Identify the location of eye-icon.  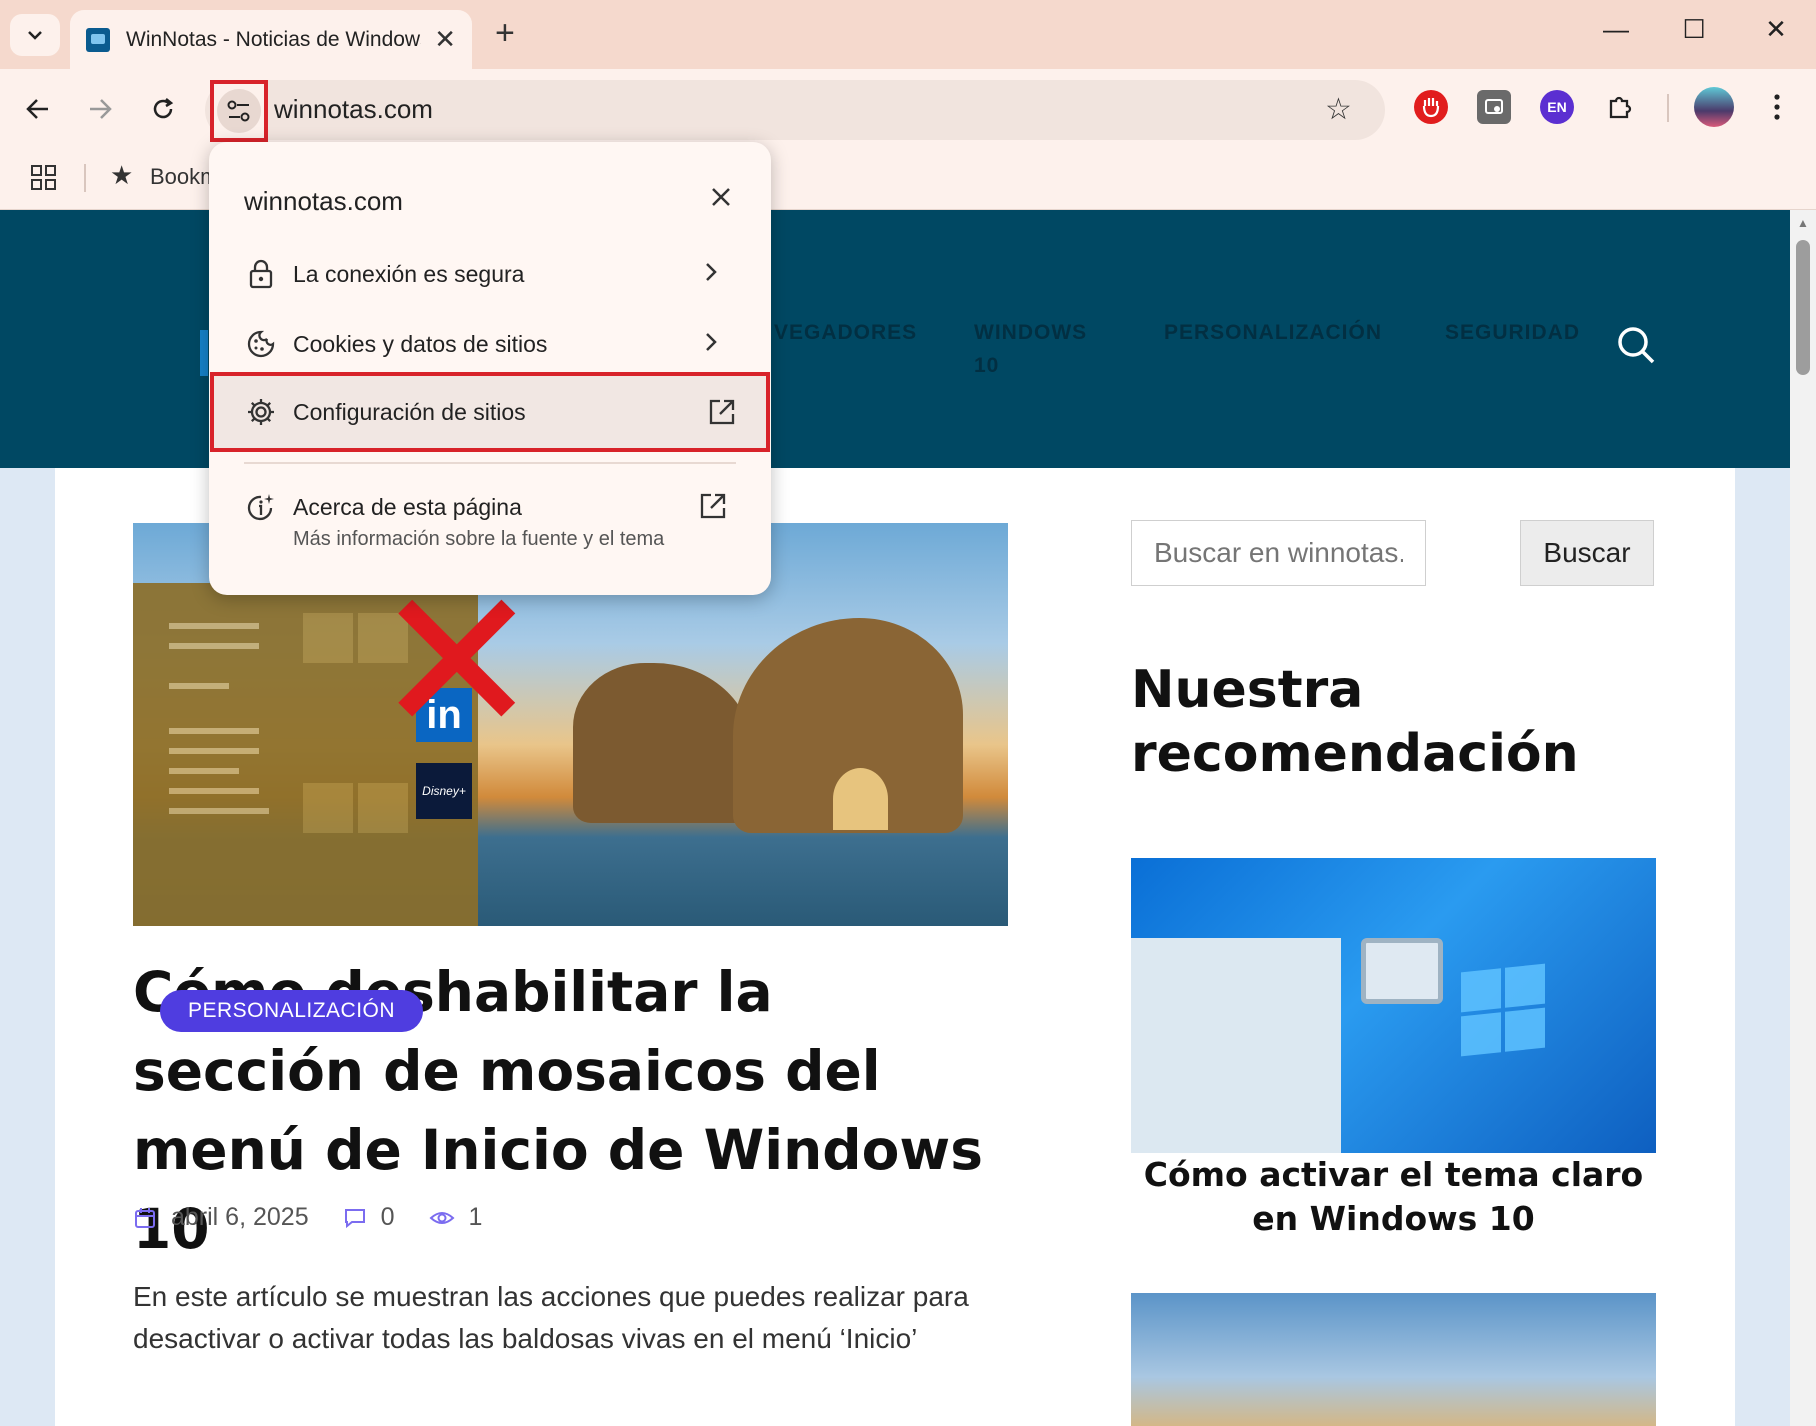
(442, 1218).